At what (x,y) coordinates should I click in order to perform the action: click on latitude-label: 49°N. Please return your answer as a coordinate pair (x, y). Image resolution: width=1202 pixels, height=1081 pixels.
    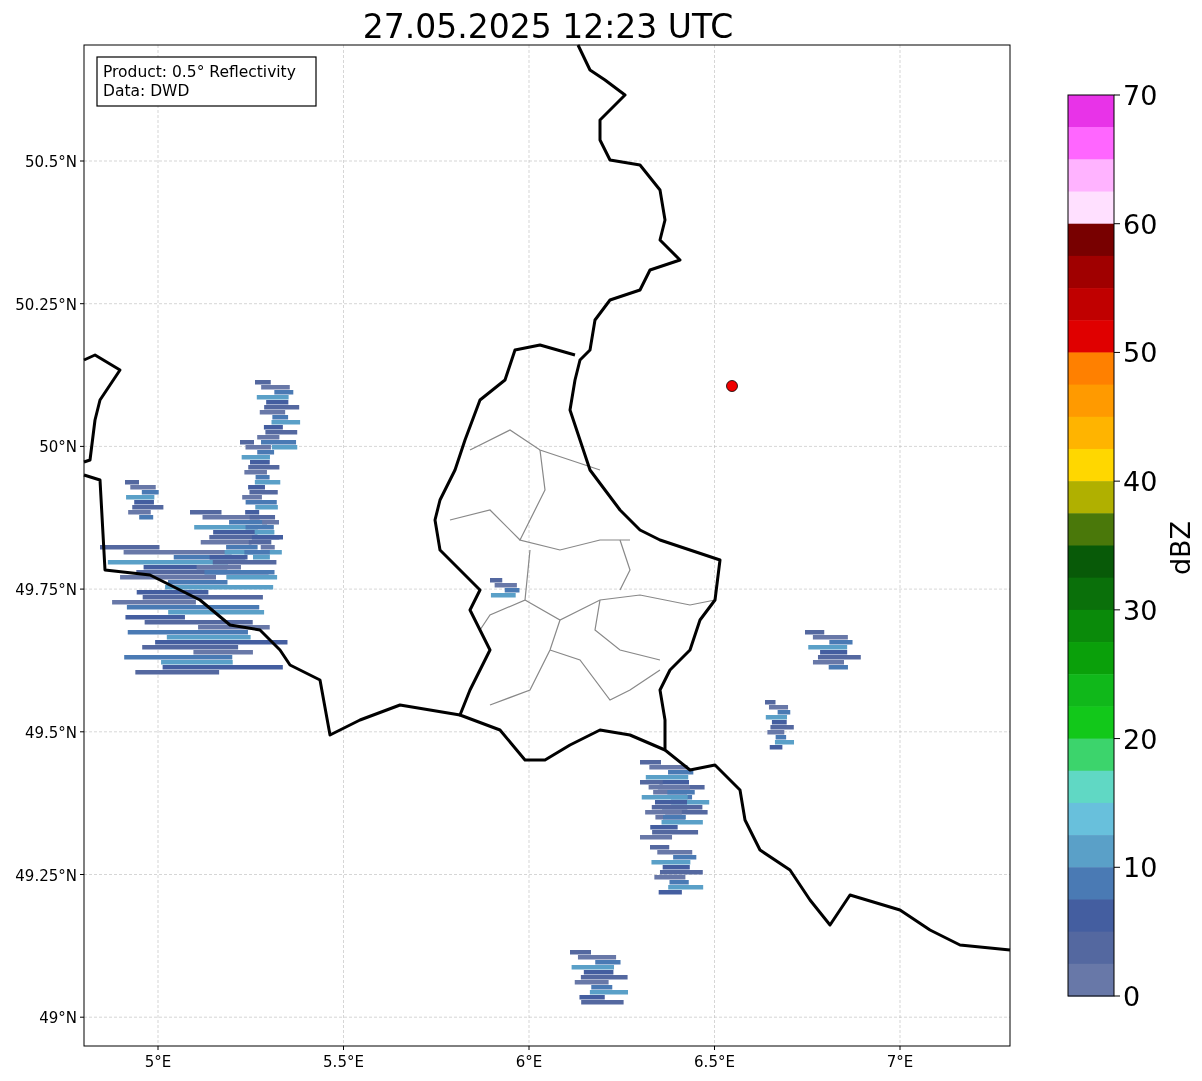
    Looking at the image, I should click on (58, 1018).